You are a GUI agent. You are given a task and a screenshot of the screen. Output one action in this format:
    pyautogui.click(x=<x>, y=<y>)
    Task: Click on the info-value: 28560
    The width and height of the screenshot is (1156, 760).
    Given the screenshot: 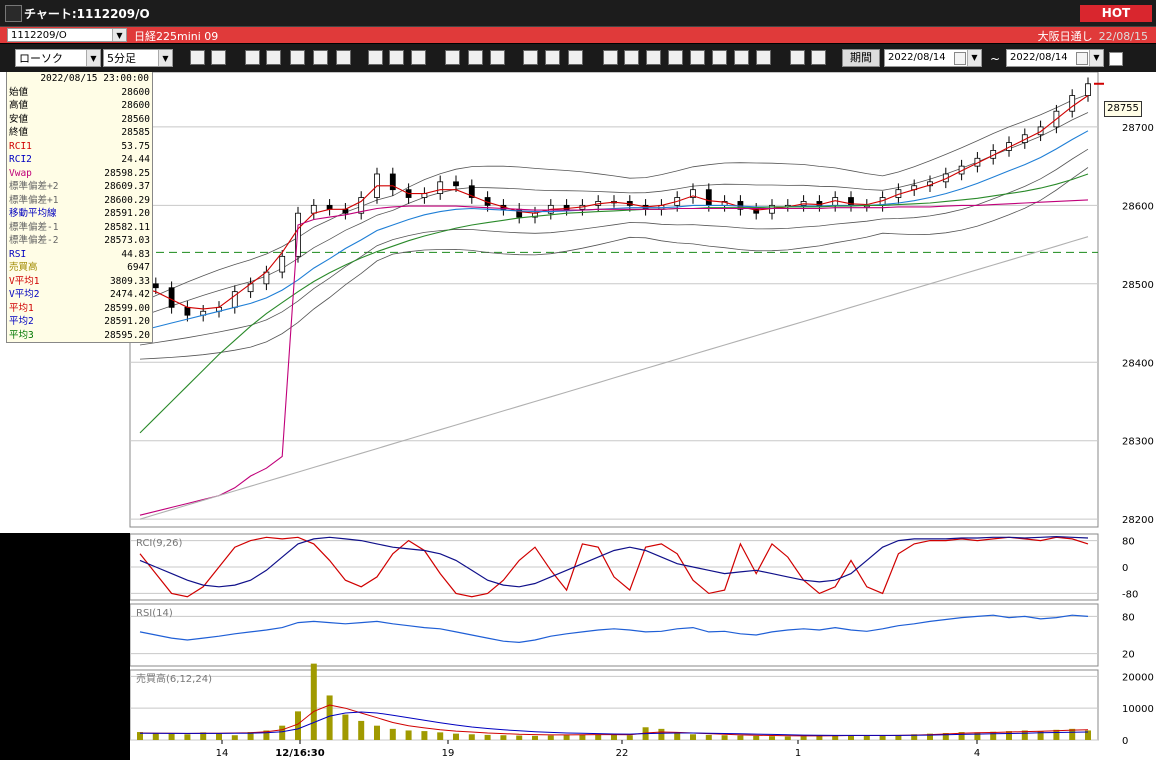 What is the action you would take?
    pyautogui.click(x=135, y=119)
    